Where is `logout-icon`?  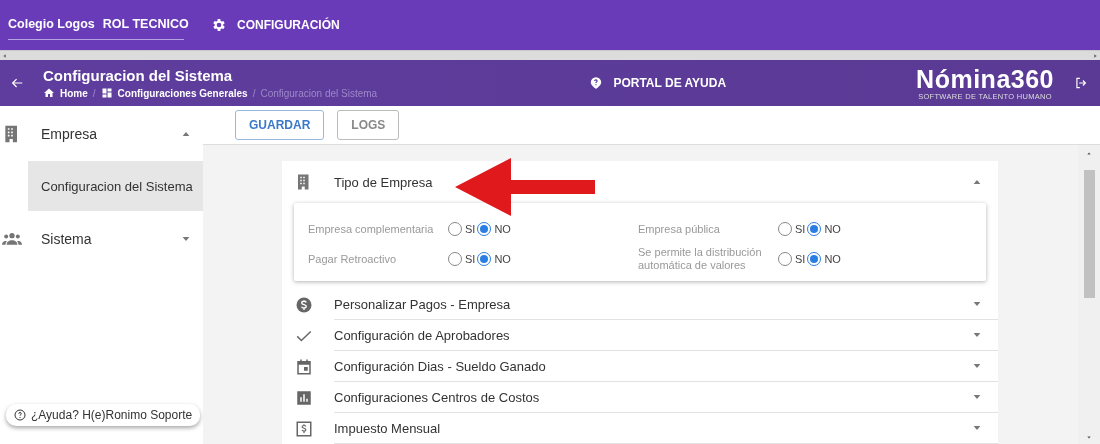 logout-icon is located at coordinates (1081, 83).